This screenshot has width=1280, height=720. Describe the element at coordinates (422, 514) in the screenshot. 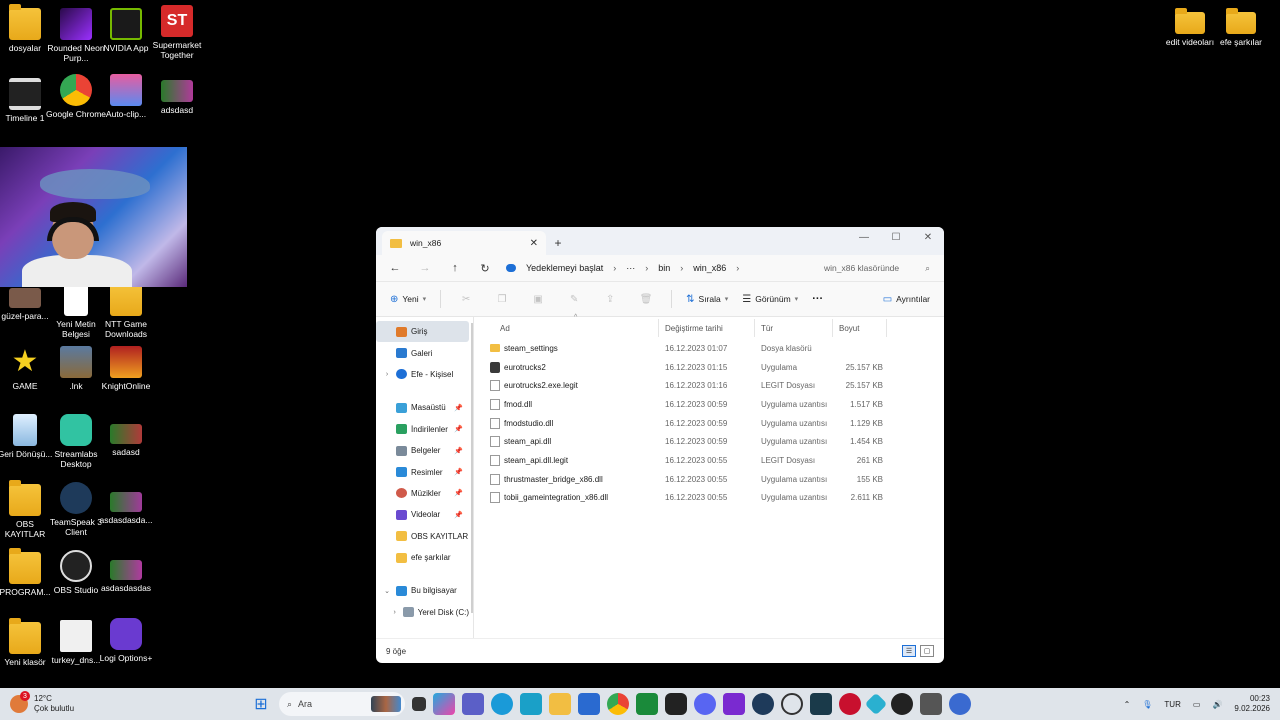

I see `nav-item-videos: Videolar 📌` at that location.